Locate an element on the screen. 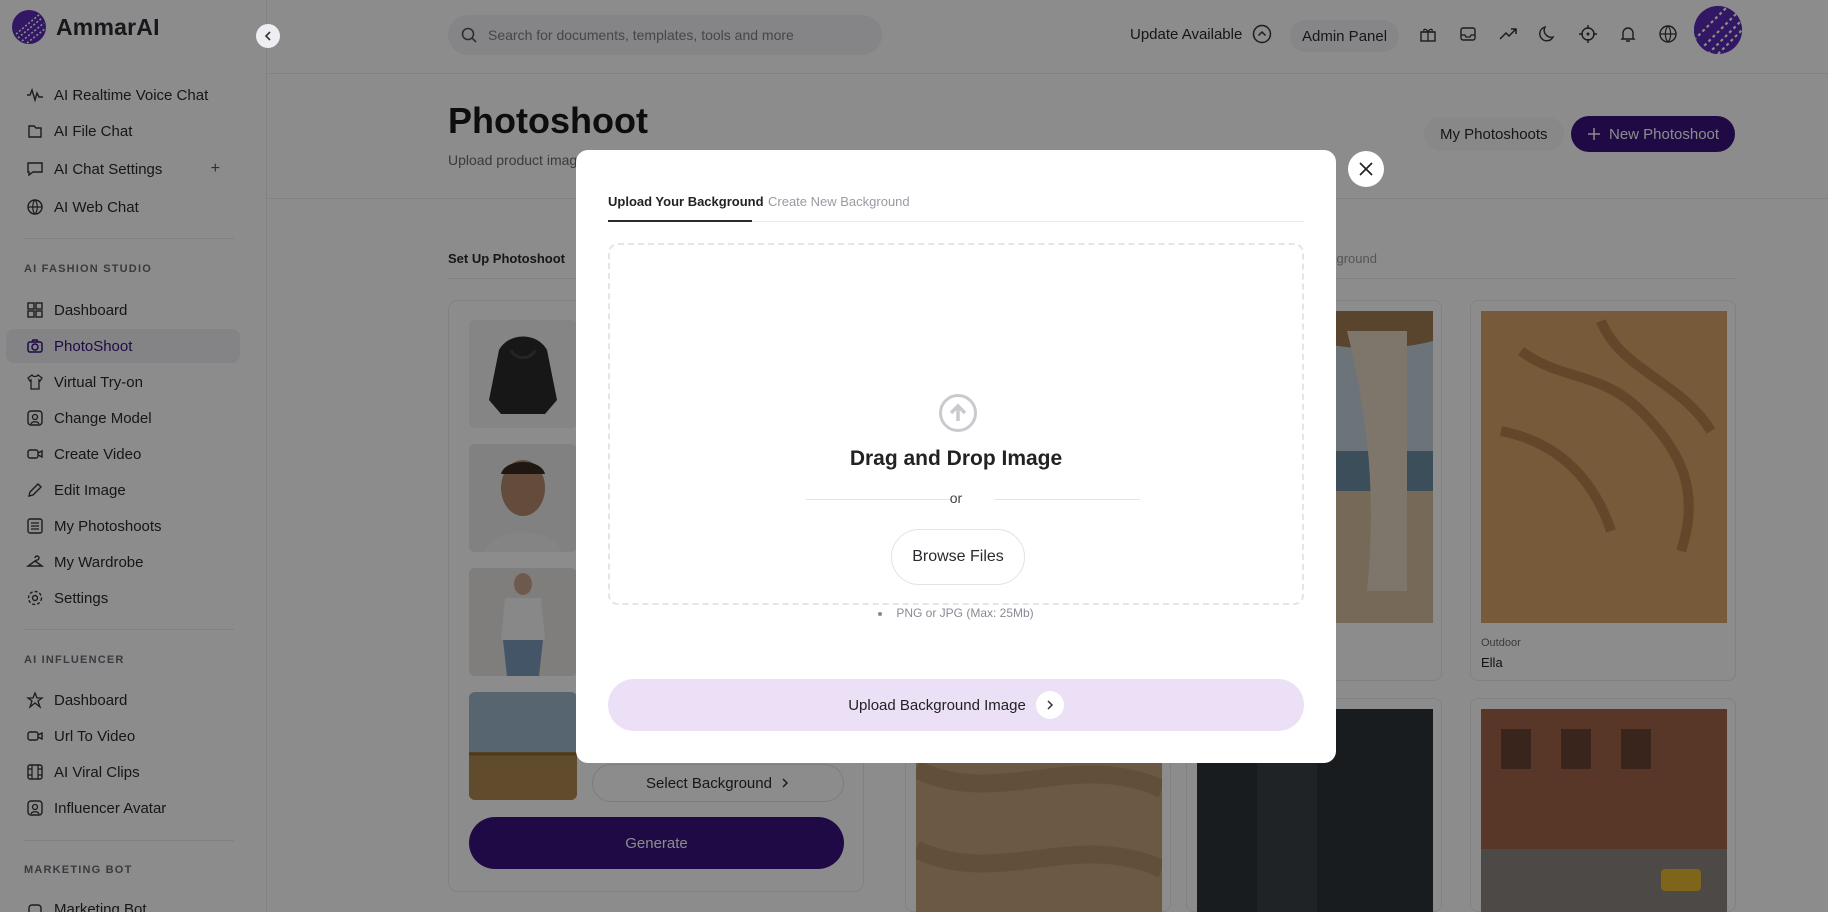 The image size is (1828, 912). file-requirements-note: PNG or JPG (Max: 25Mb) is located at coordinates (956, 613).